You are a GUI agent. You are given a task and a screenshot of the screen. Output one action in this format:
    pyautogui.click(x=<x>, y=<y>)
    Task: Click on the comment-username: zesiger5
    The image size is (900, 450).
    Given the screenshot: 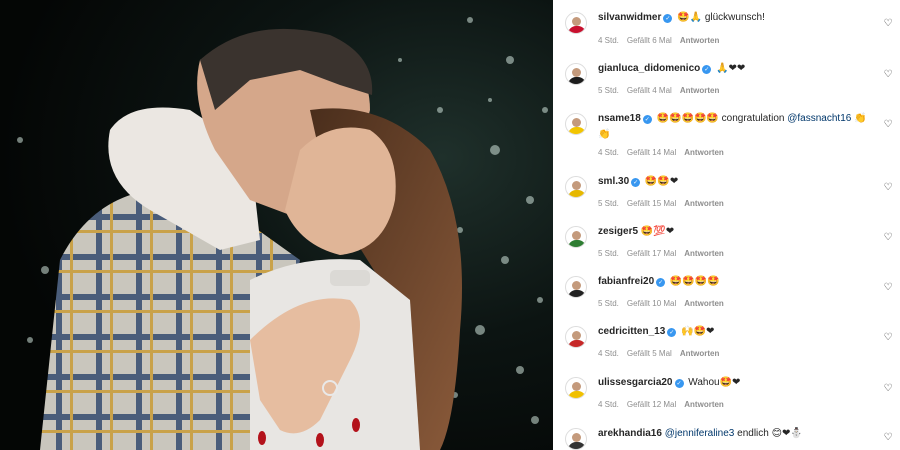 What is the action you would take?
    pyautogui.click(x=618, y=231)
    